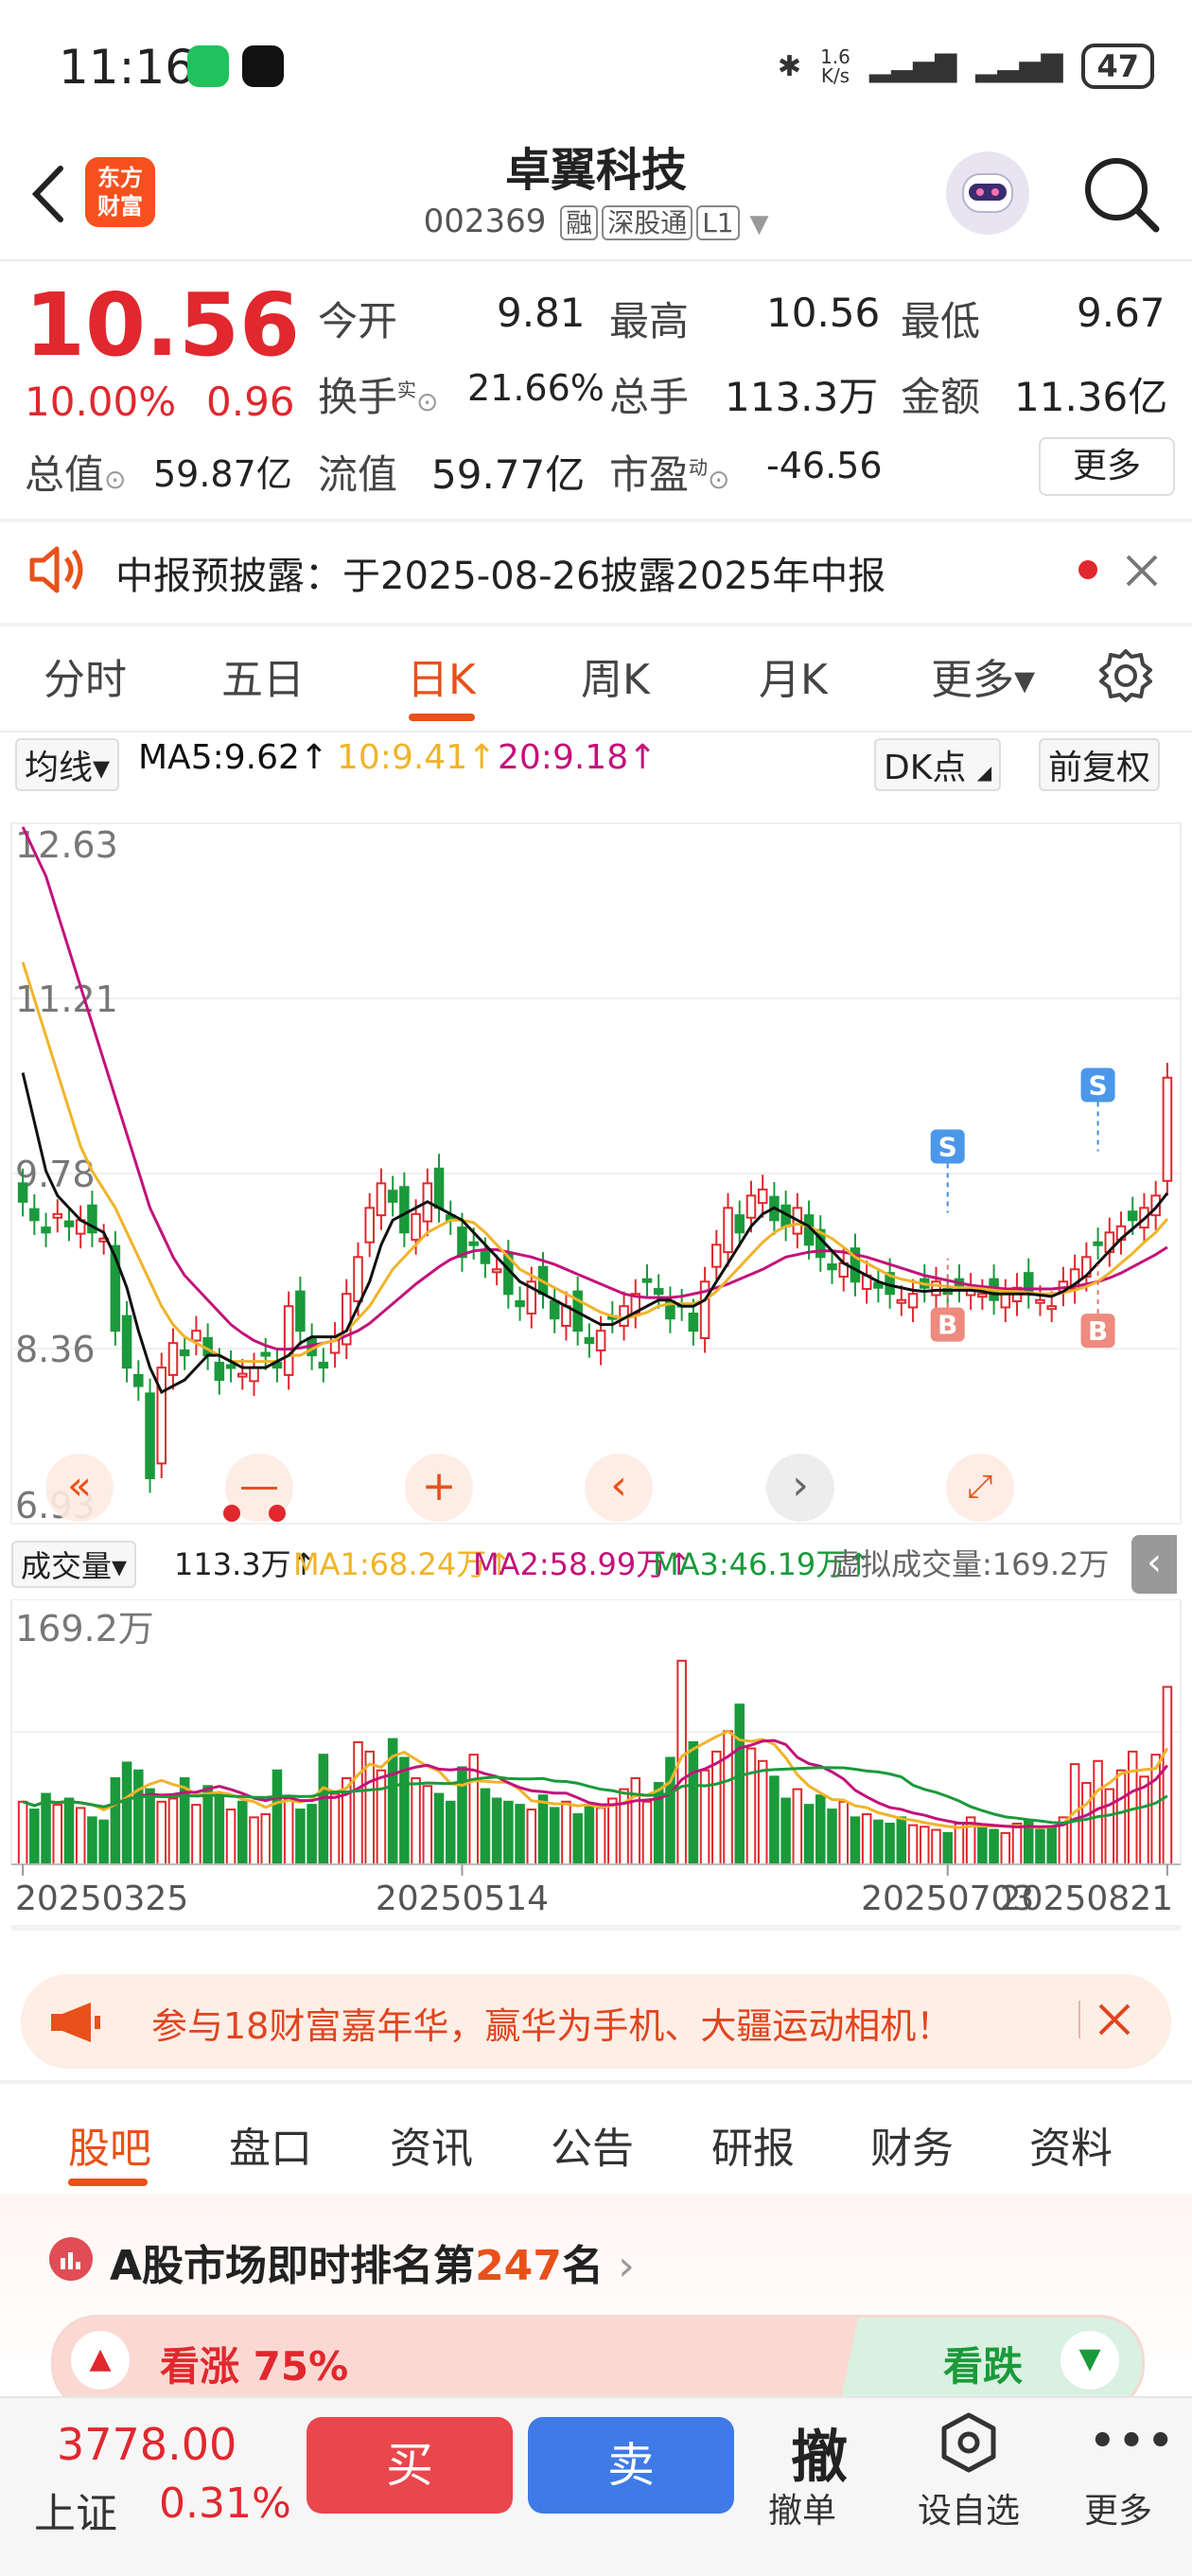 Image resolution: width=1192 pixels, height=2576 pixels. What do you see at coordinates (1100, 764) in the screenshot?
I see `adjust-button: 前复权` at bounding box center [1100, 764].